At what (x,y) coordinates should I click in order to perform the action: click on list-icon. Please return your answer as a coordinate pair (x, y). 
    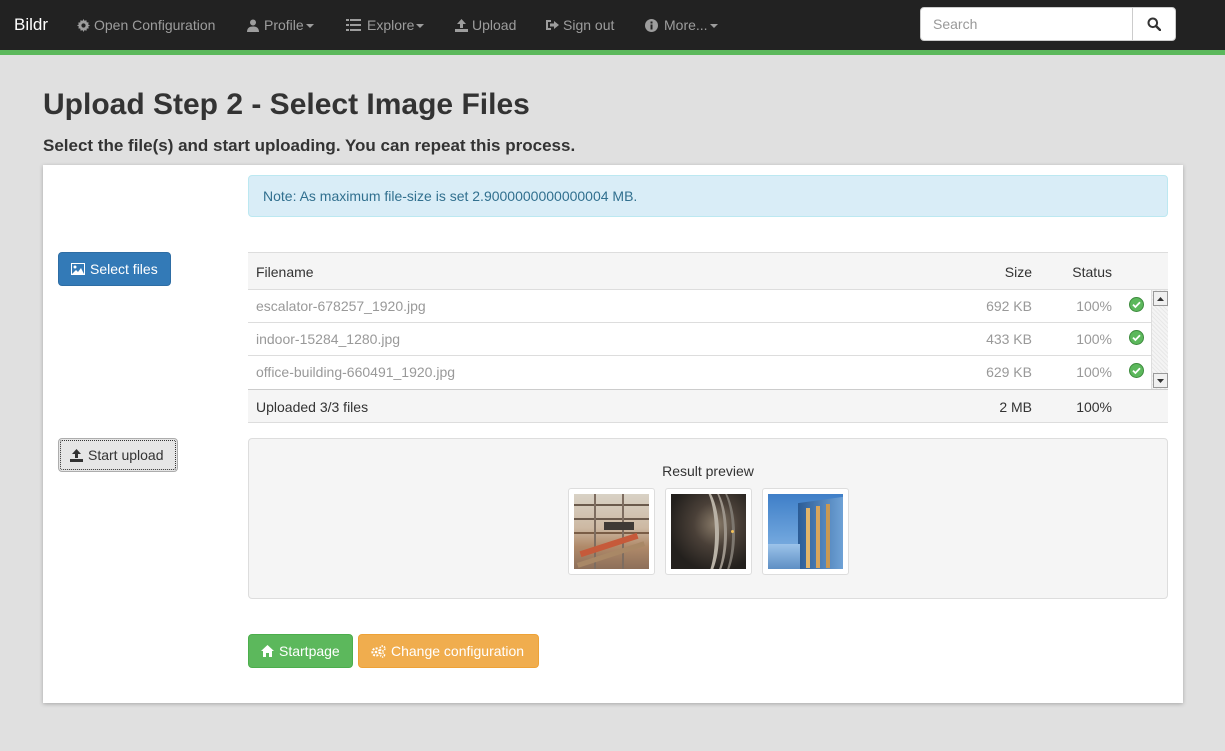
    Looking at the image, I should click on (353, 25).